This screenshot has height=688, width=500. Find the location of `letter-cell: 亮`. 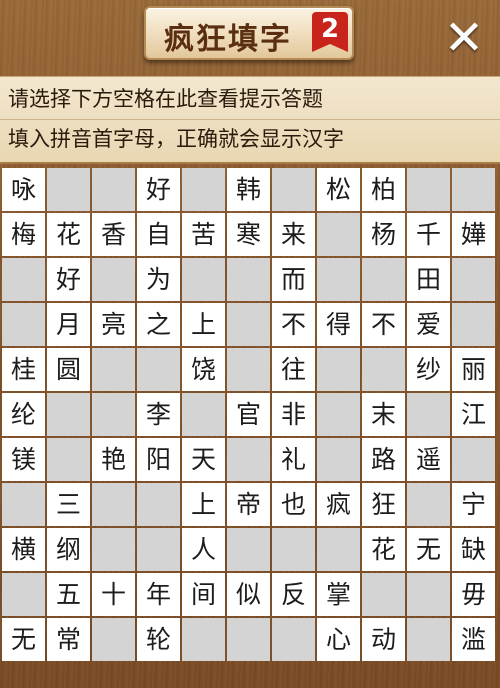

letter-cell: 亮 is located at coordinates (113, 324).